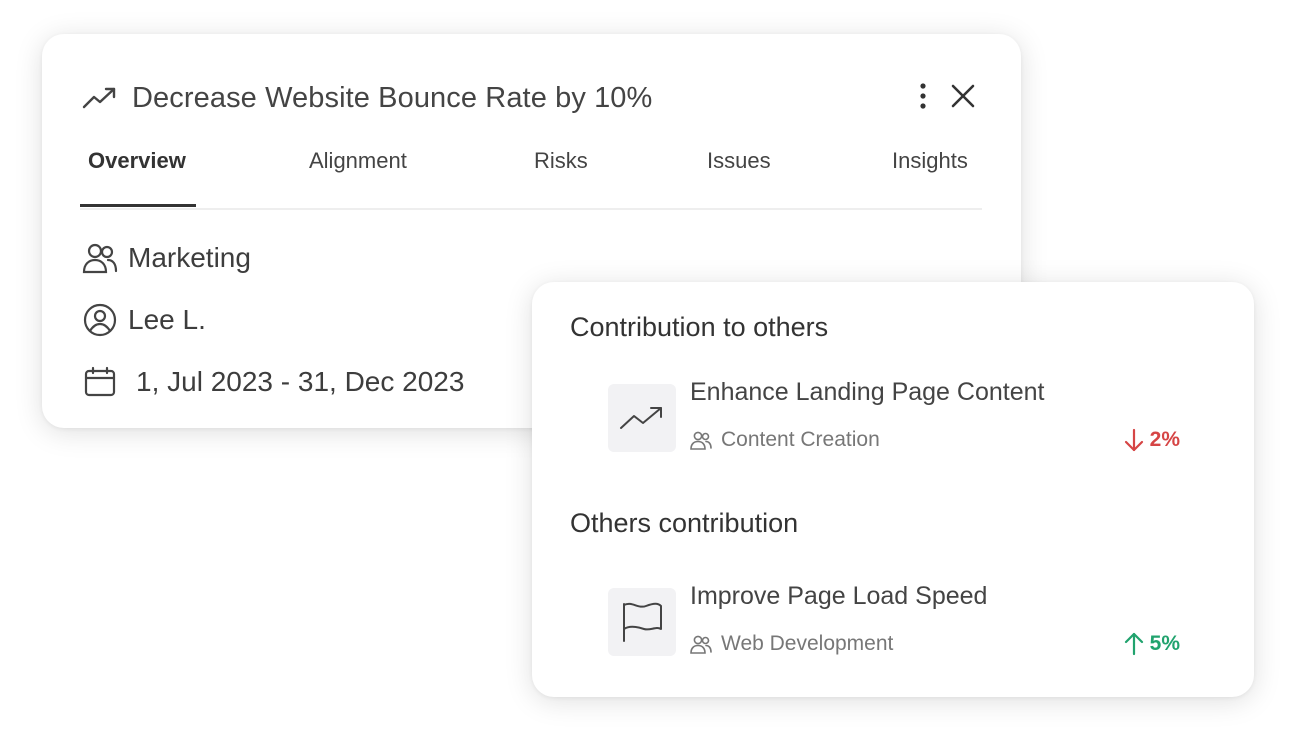 This screenshot has height=745, width=1294. I want to click on tab-alignment: Alignment, so click(358, 161).